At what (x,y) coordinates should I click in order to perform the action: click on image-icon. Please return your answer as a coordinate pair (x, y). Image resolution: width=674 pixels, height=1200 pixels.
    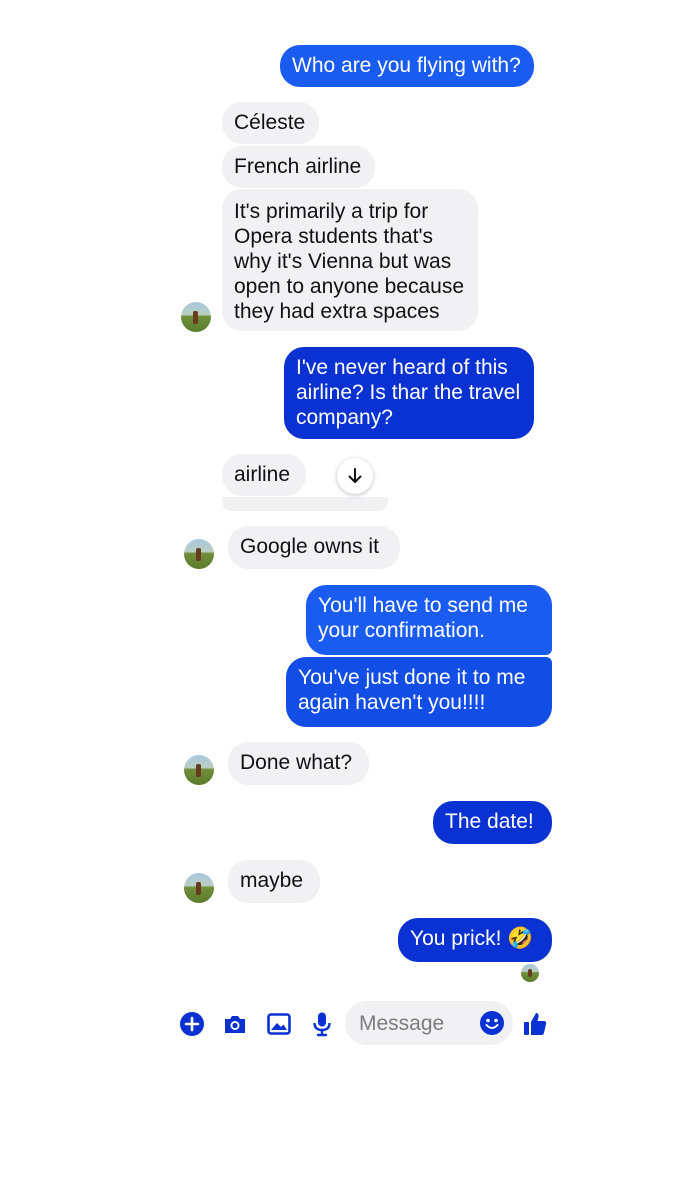
    Looking at the image, I should click on (279, 1024).